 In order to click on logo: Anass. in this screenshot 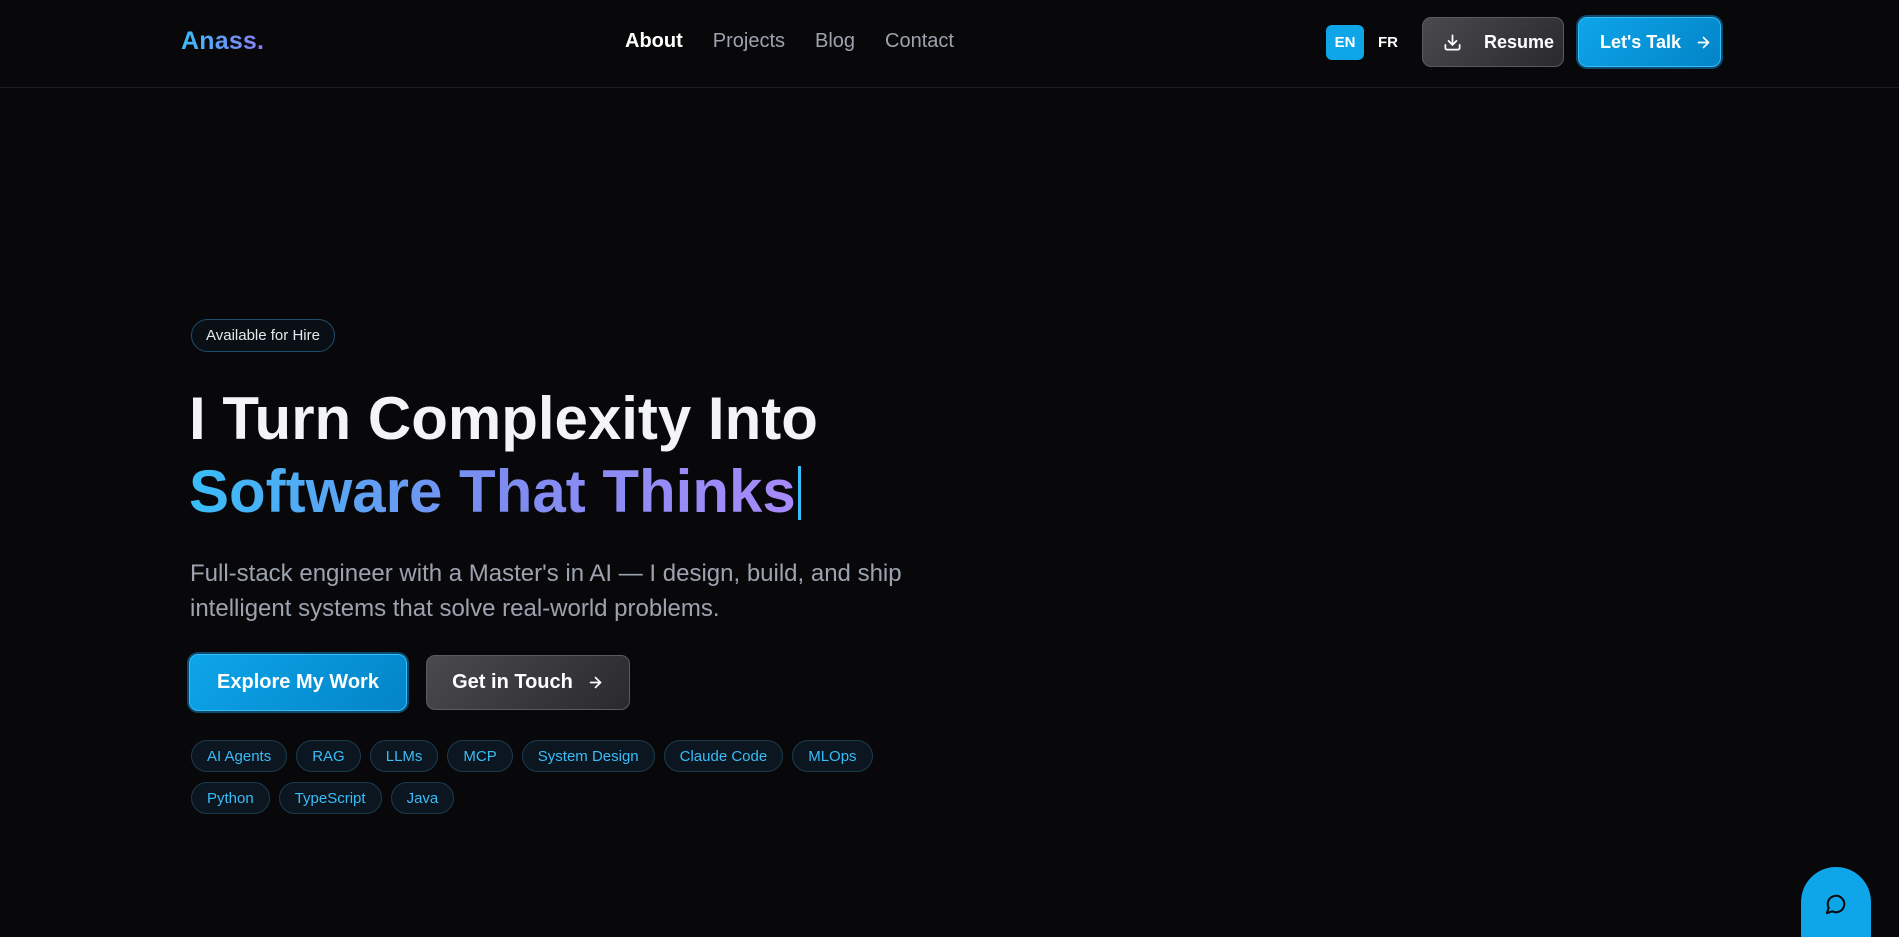, I will do `click(222, 41)`.